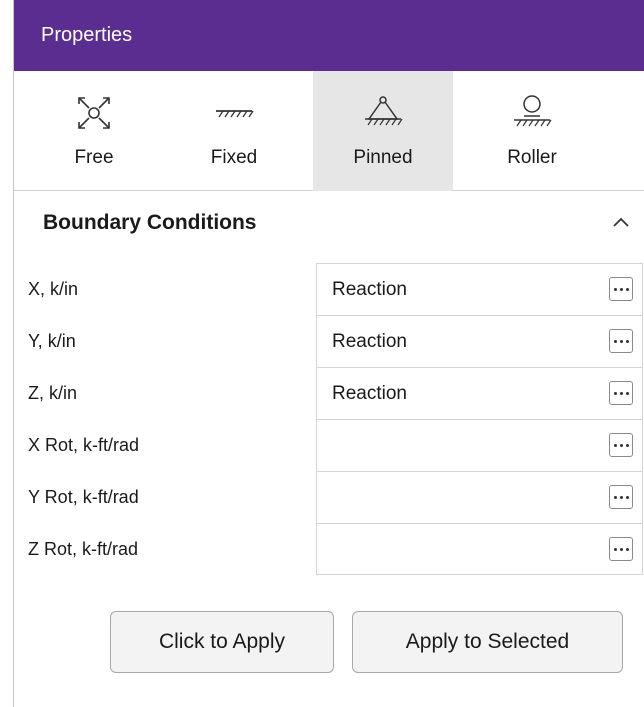 The width and height of the screenshot is (644, 707). Describe the element at coordinates (83, 548) in the screenshot. I see `property-label: Z Rot, k-ft/rad` at that location.